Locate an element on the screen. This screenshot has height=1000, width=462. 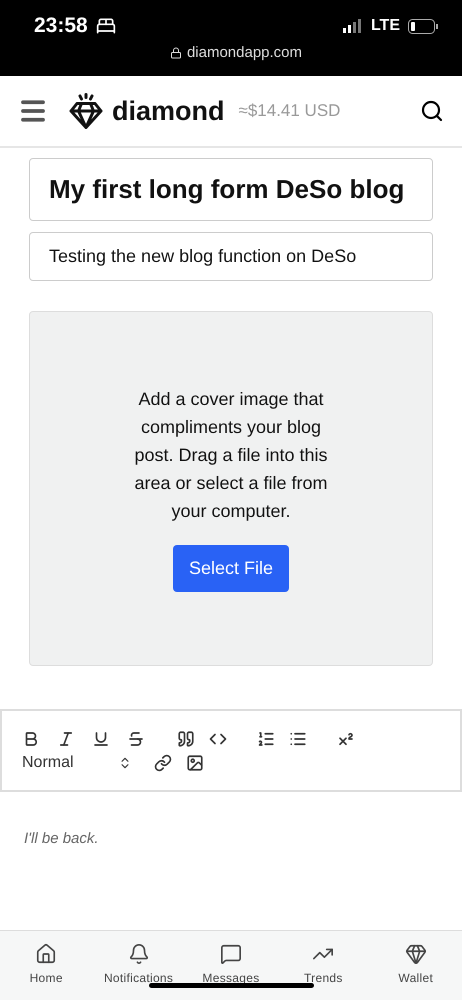
ordered-list-icon is located at coordinates (266, 739).